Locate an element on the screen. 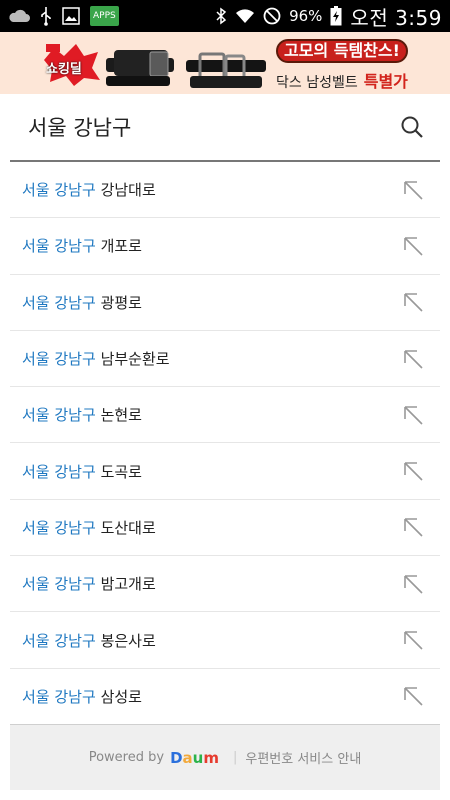  bluetooth-icon is located at coordinates (221, 16).